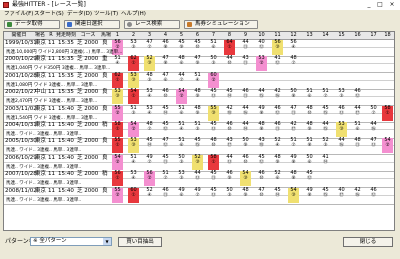 This screenshot has width=400, height=259. What do you see at coordinates (71, 241) in the screenshot?
I see `pattern-select: ※ 全パターン ▼` at bounding box center [71, 241].